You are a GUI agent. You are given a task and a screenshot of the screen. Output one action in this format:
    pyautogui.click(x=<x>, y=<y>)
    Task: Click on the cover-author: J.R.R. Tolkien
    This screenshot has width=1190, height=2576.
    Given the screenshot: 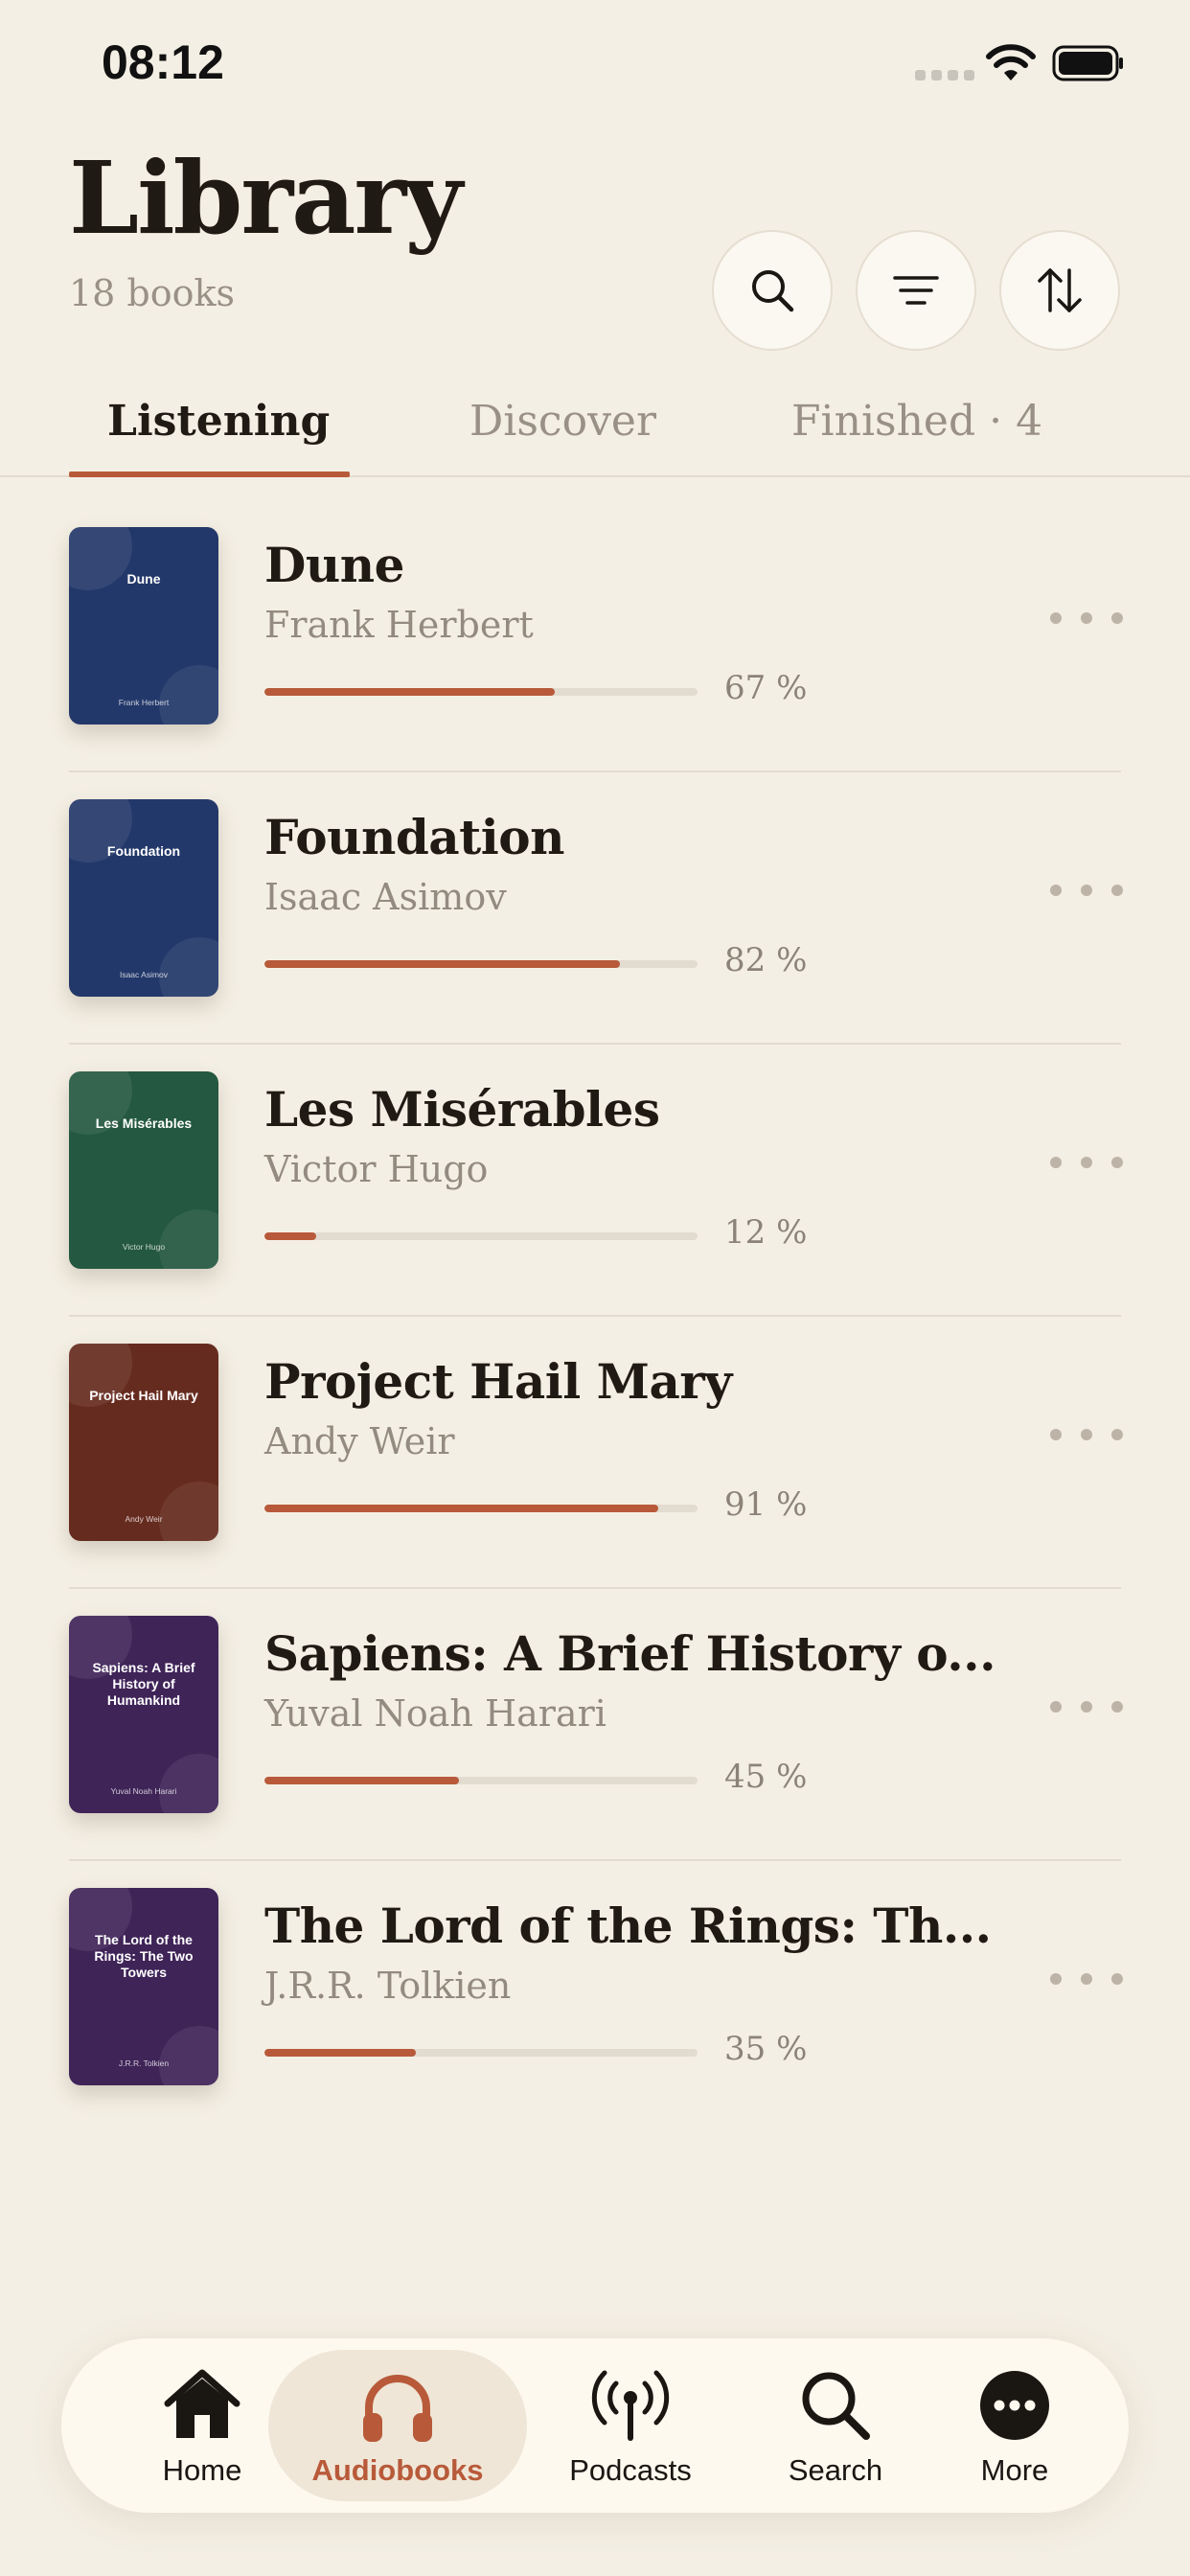 What is the action you would take?
    pyautogui.click(x=144, y=2063)
    